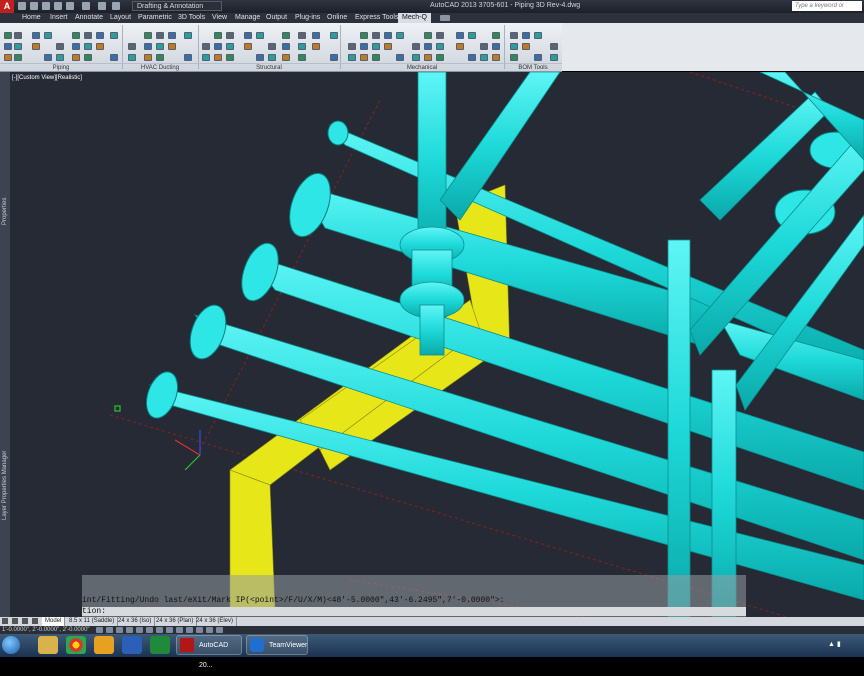 This screenshot has height=676, width=864. What do you see at coordinates (827, 10) in the screenshot?
I see `search-input: Type a keyword or phrase` at bounding box center [827, 10].